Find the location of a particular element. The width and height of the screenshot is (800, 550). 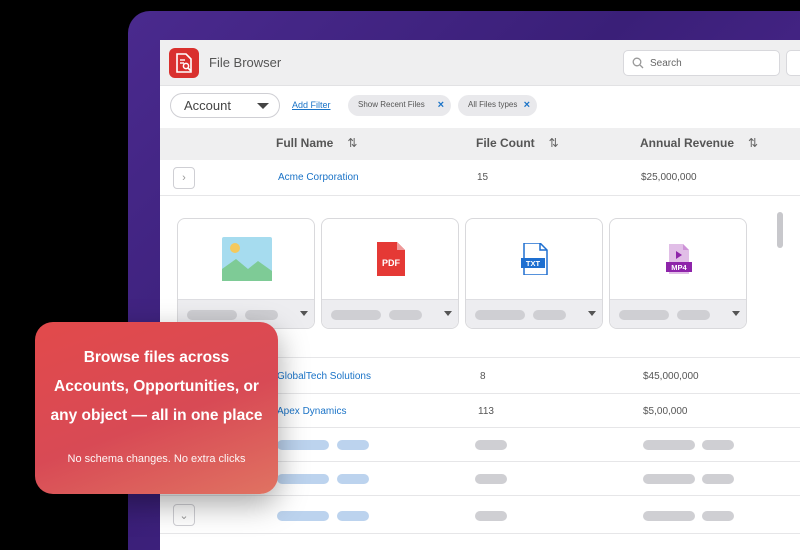

row-name: GlobalTech Solutions is located at coordinates (324, 376).